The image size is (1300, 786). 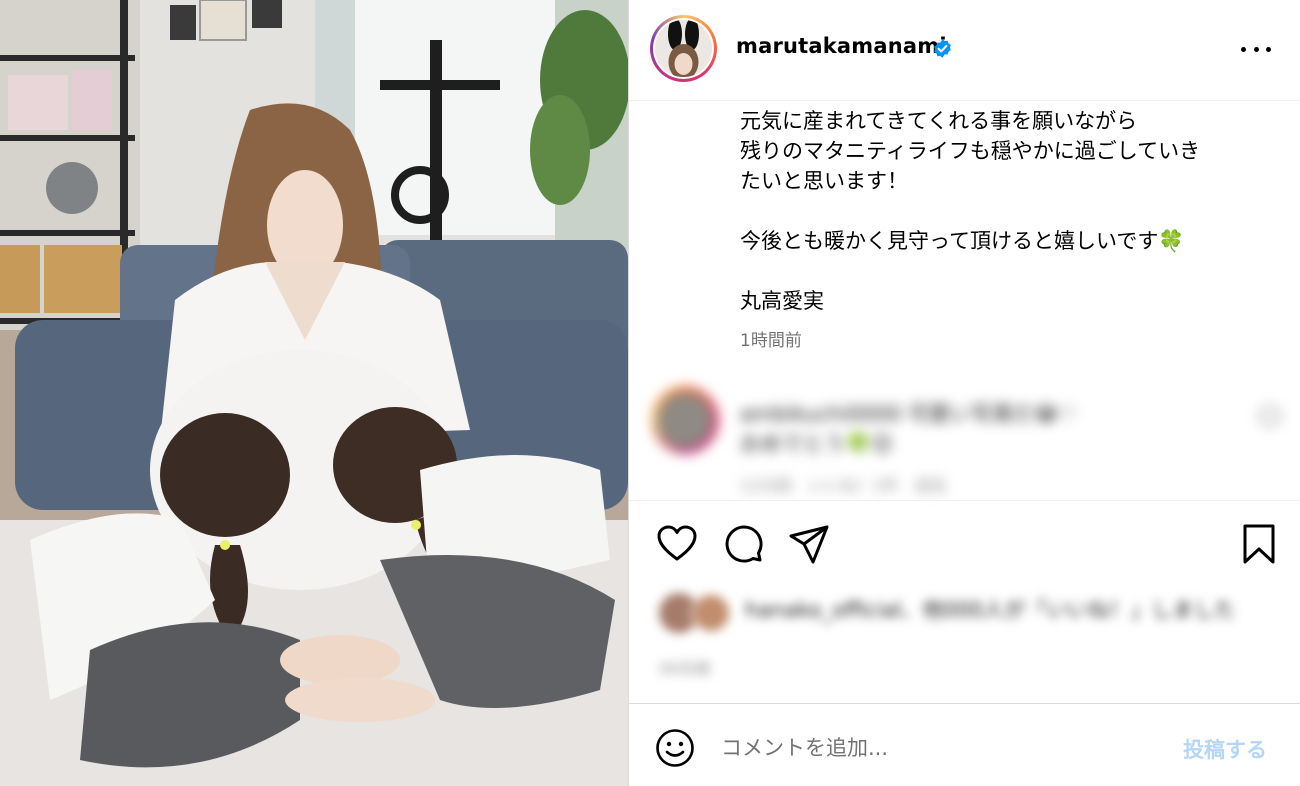 I want to click on post-date: 00日前, so click(x=685, y=668).